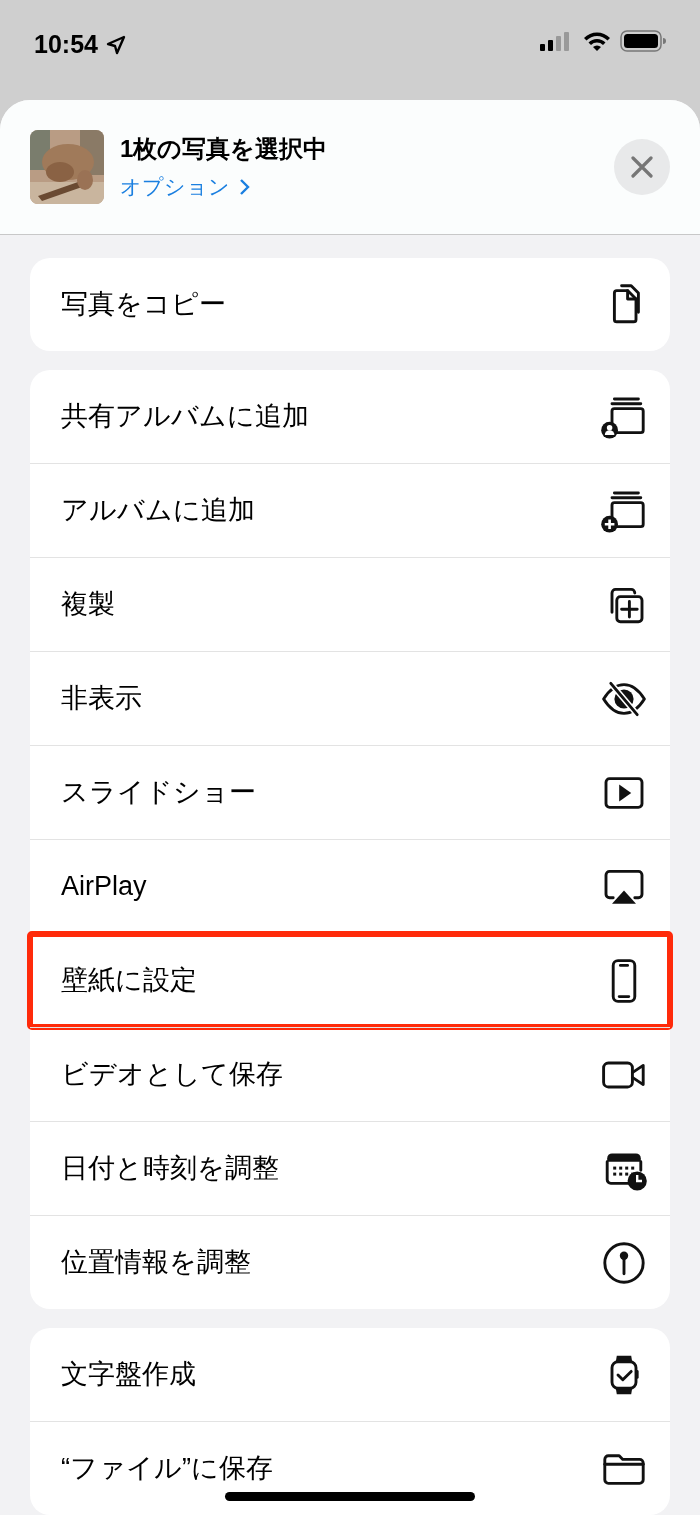  I want to click on action-row: 日付と時刻を調整, so click(350, 1168).